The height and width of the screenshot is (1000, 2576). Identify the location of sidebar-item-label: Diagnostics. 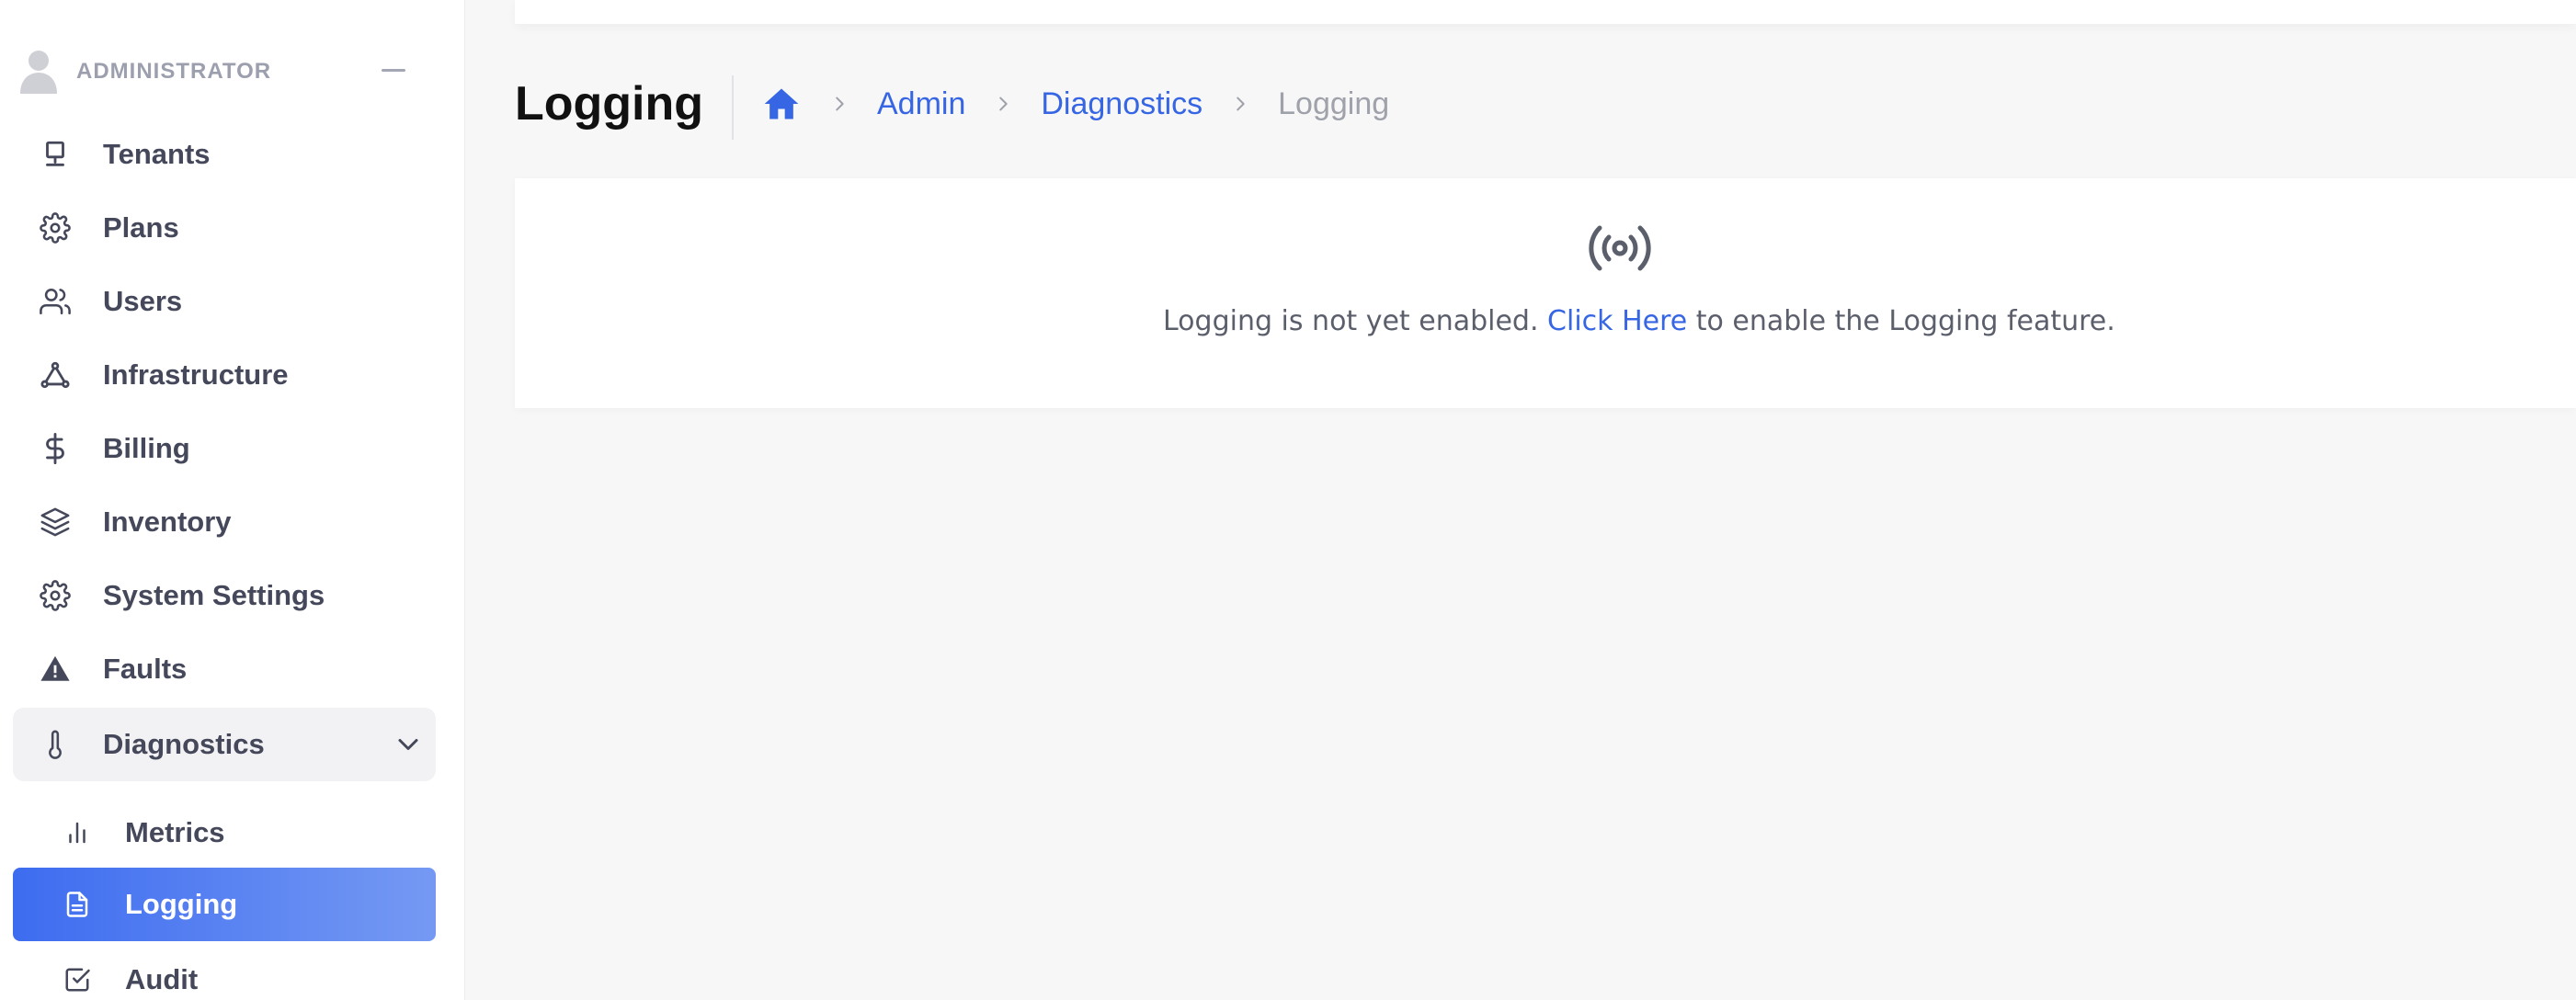
(184, 744).